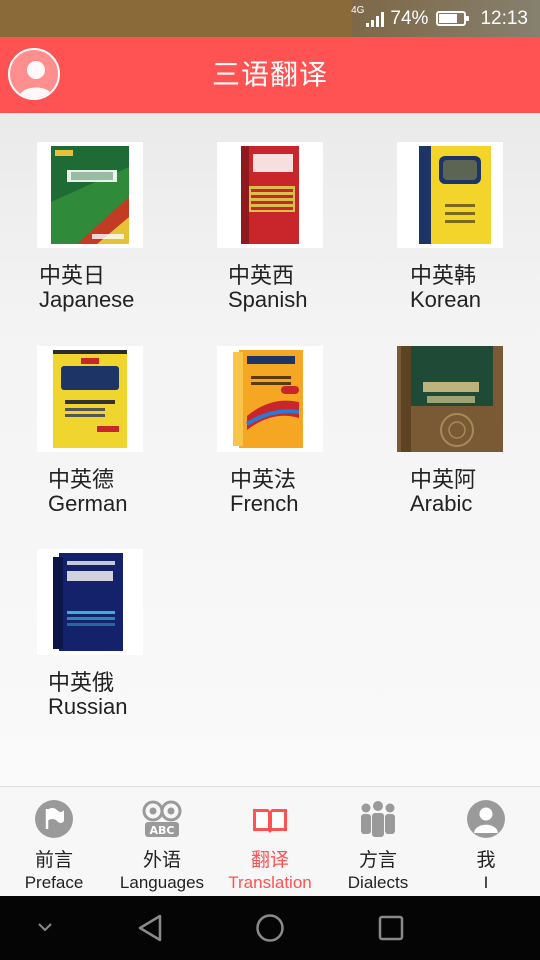 This screenshot has width=540, height=960. I want to click on abc-owl-icon: ABC, so click(162, 818).